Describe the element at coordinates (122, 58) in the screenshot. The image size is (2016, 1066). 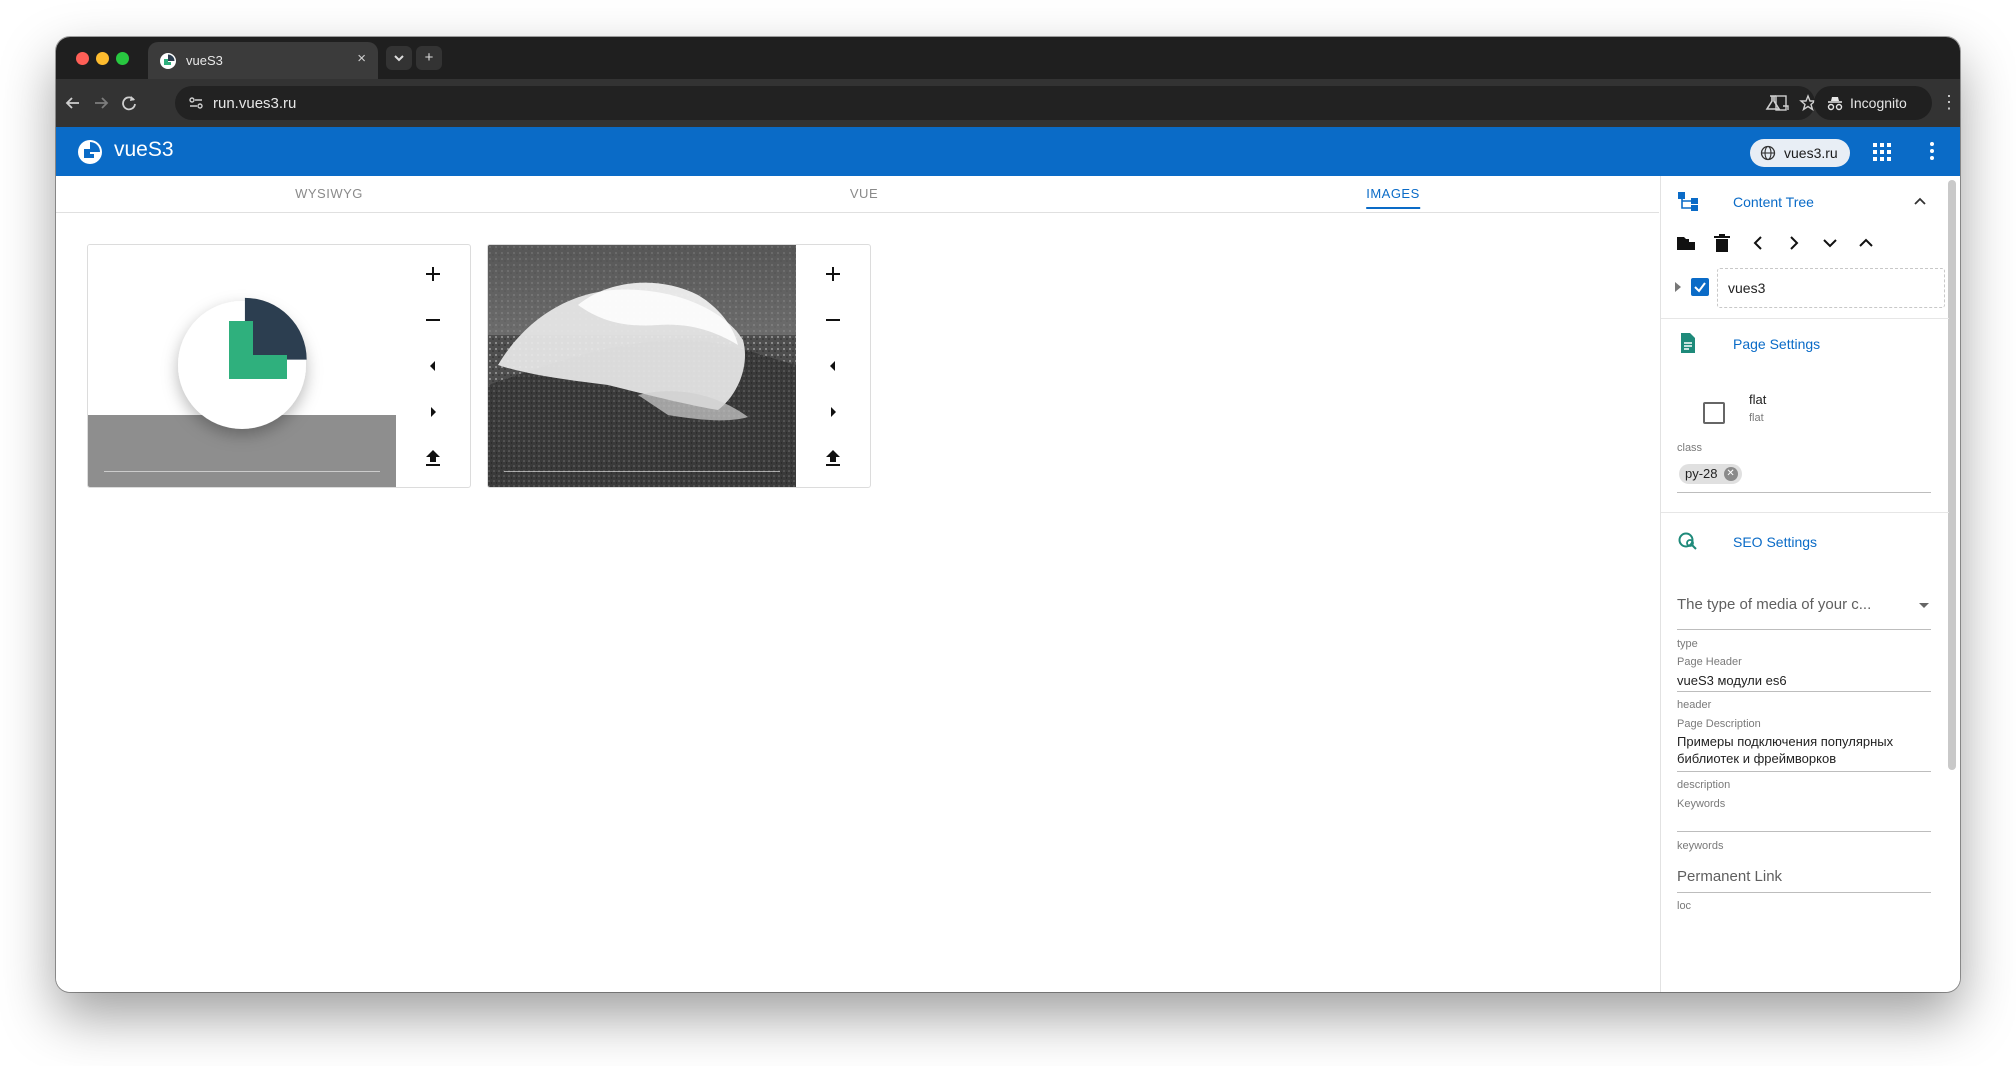
I see `maximize-window-button` at that location.